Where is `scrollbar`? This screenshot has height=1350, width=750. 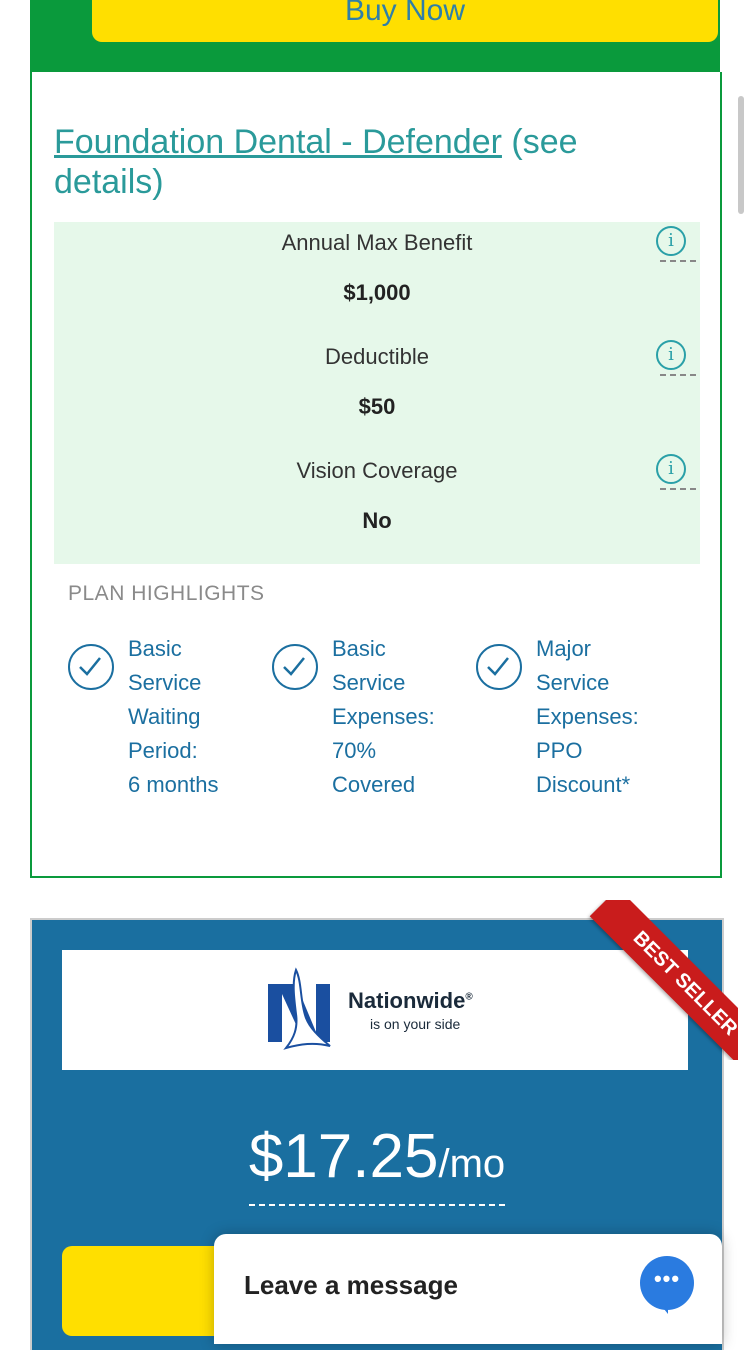
scrollbar is located at coordinates (741, 155).